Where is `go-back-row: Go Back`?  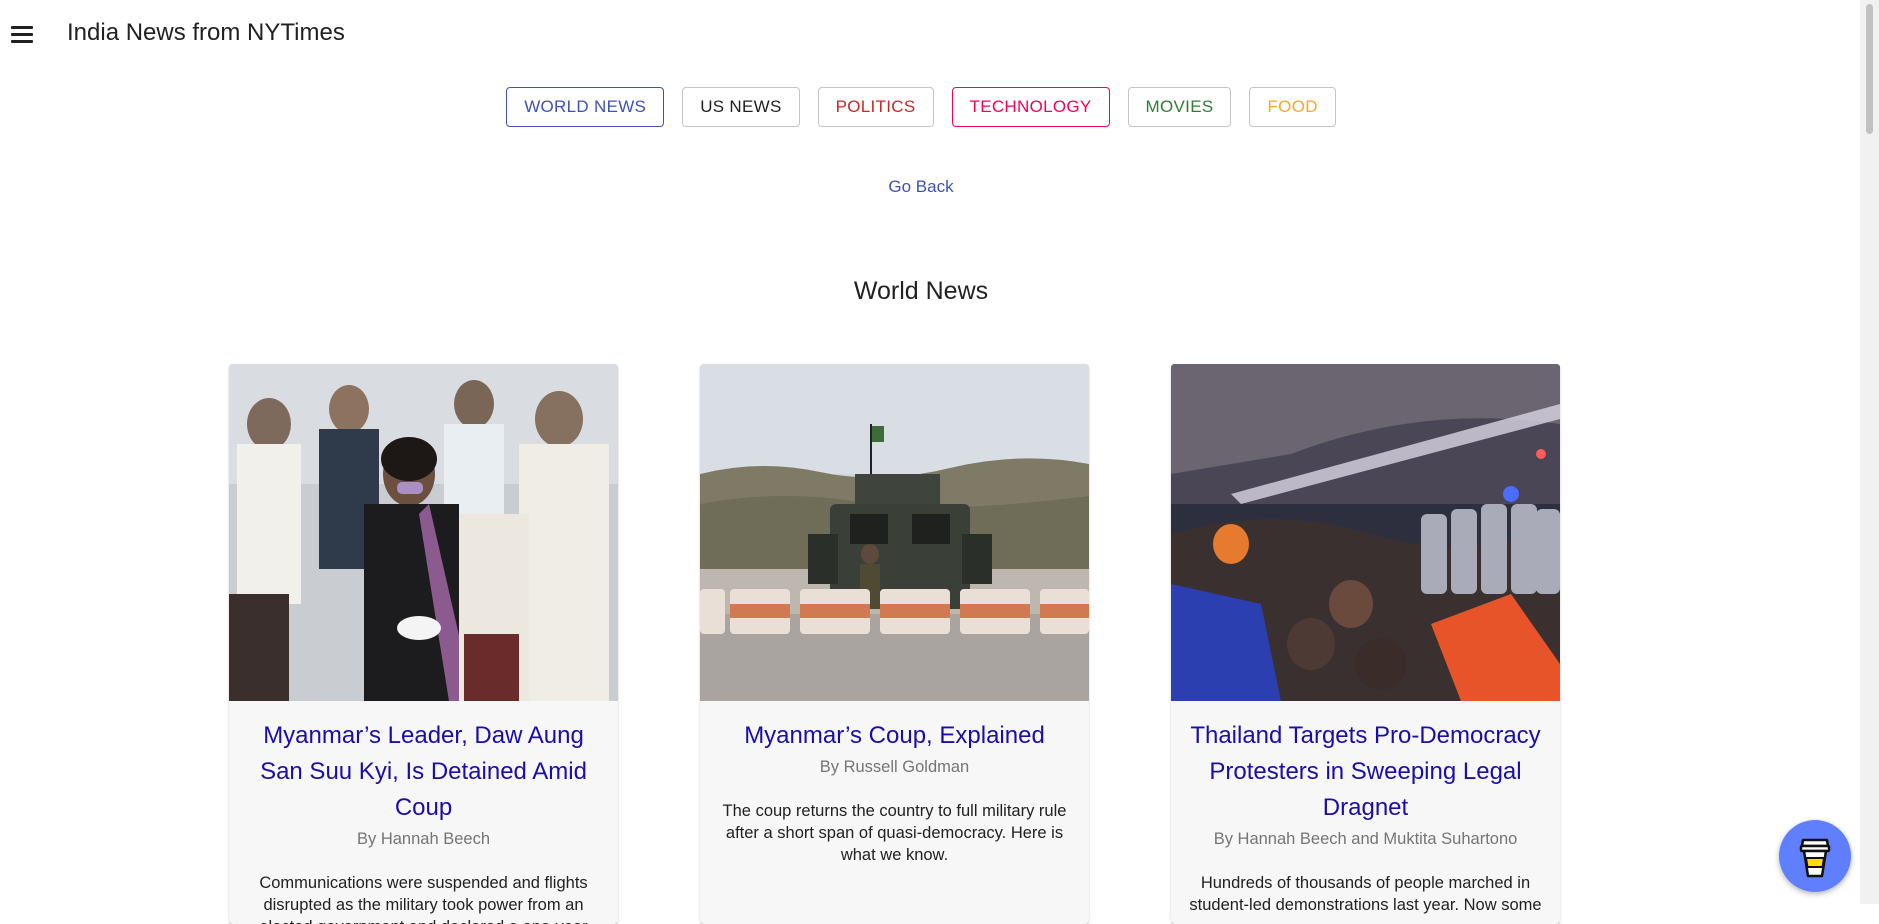
go-back-row: Go Back is located at coordinates (921, 187).